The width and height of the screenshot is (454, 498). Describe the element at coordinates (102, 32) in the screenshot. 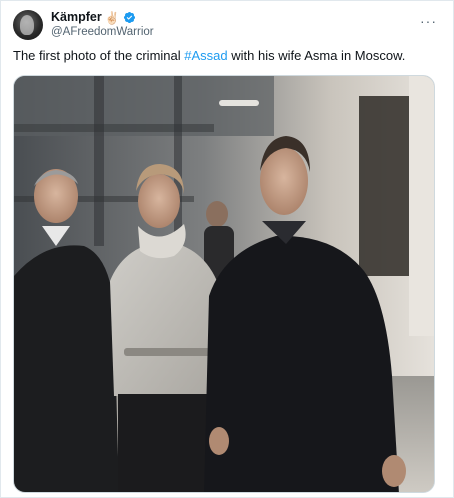

I see `author-handle: @AFreedomWarrior` at that location.